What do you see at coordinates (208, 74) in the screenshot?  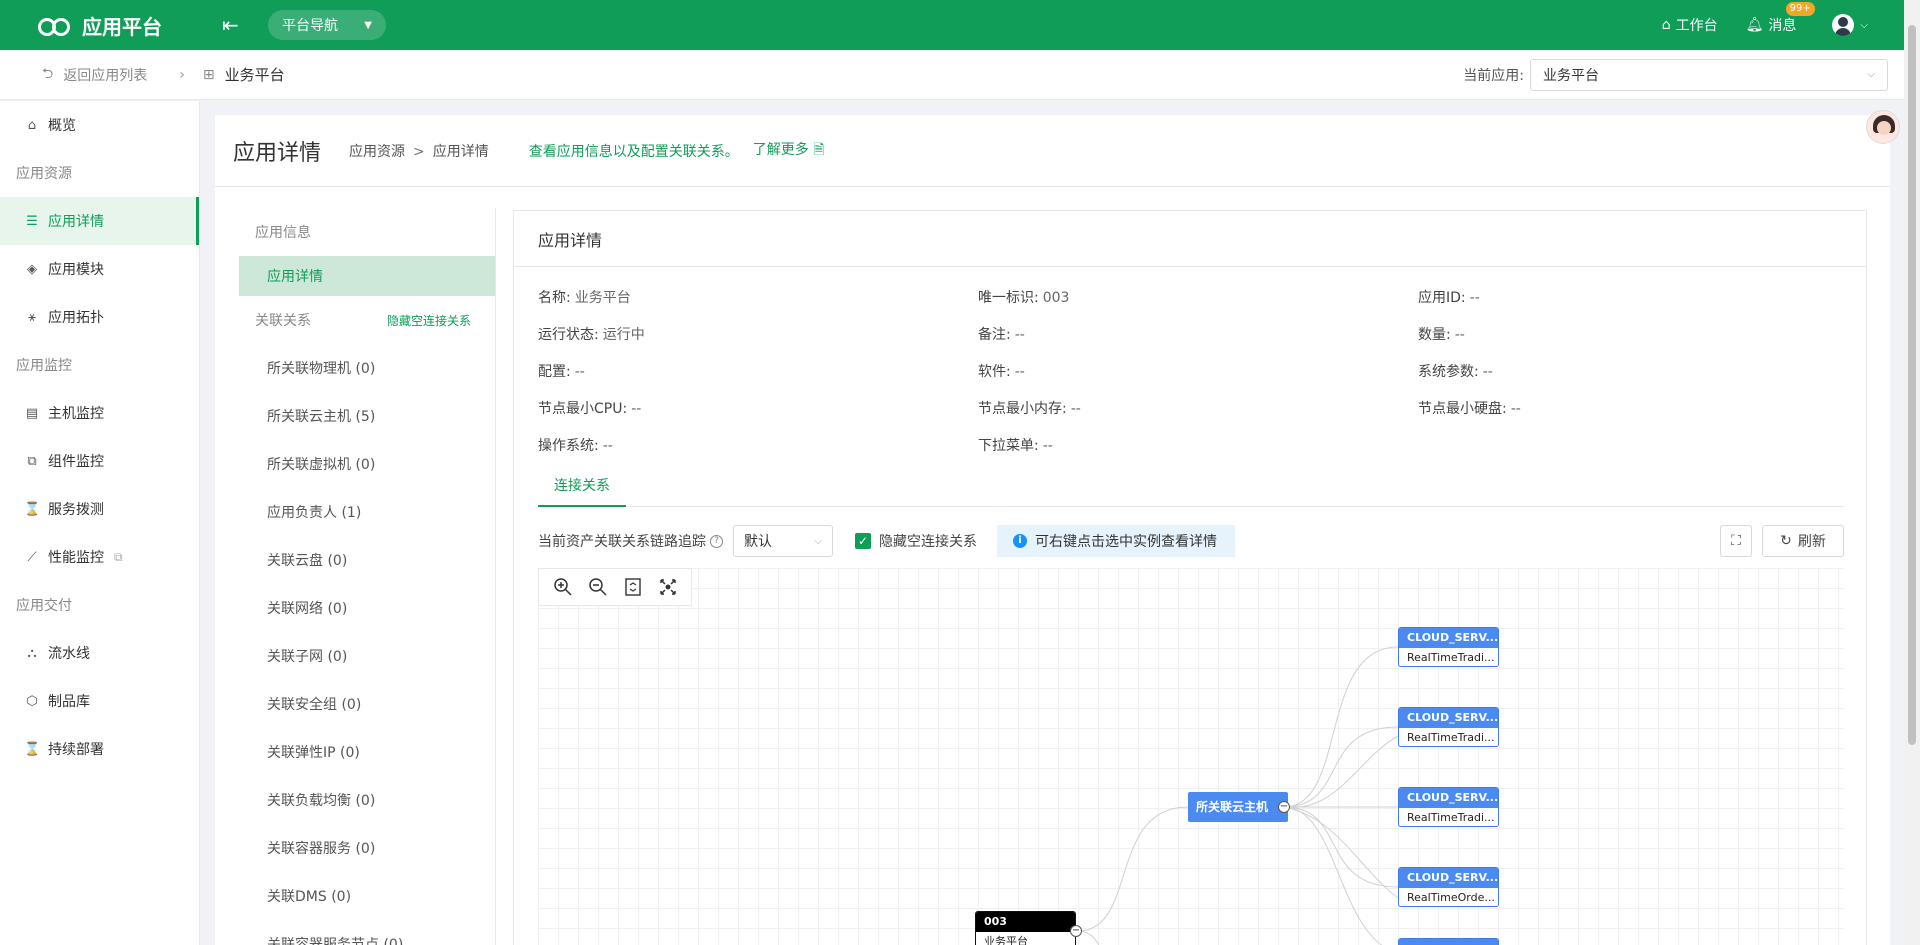 I see `grid-icon: ⊞` at bounding box center [208, 74].